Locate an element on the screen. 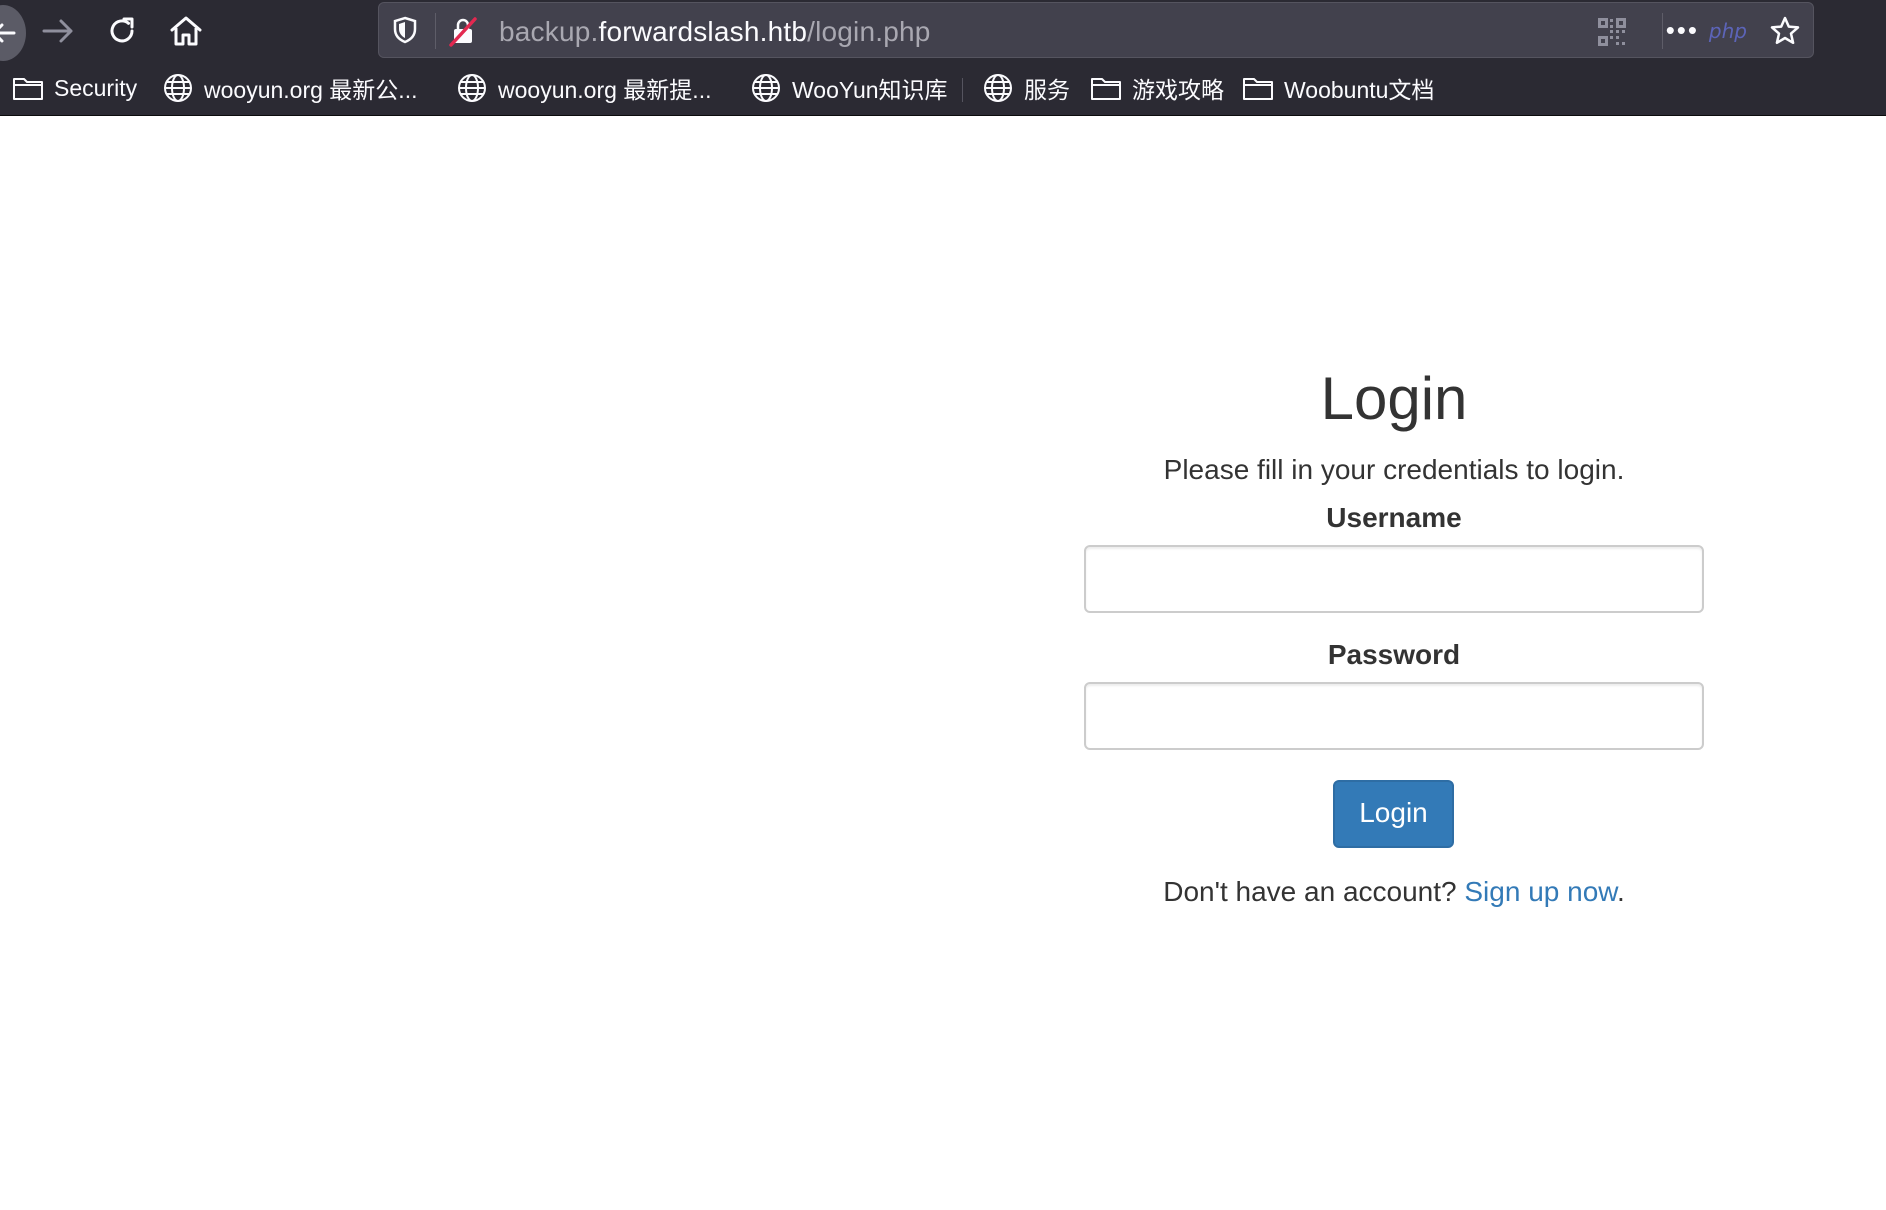 The height and width of the screenshot is (1210, 1886). home-button is located at coordinates (186, 31).